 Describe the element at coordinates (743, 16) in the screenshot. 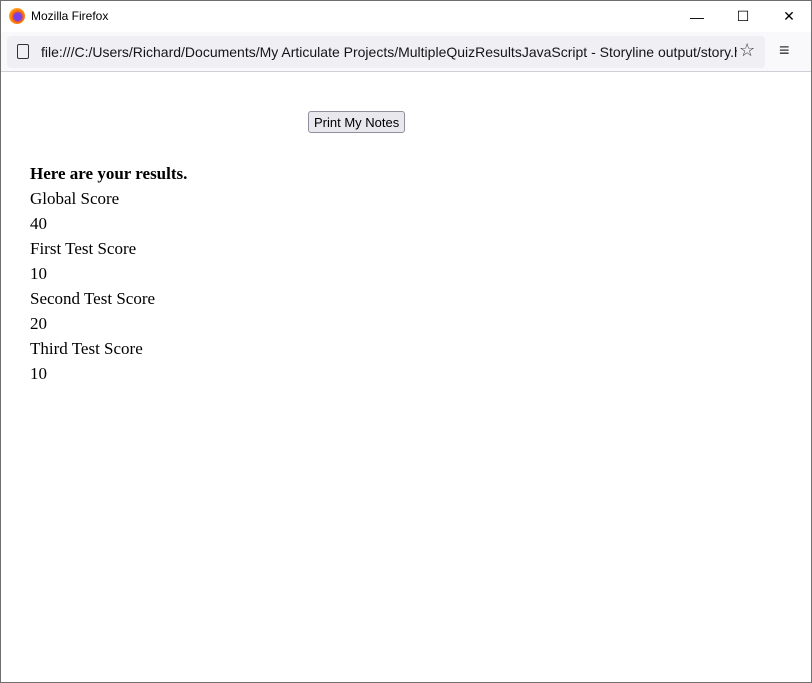

I see `maximize-button: ☐` at that location.